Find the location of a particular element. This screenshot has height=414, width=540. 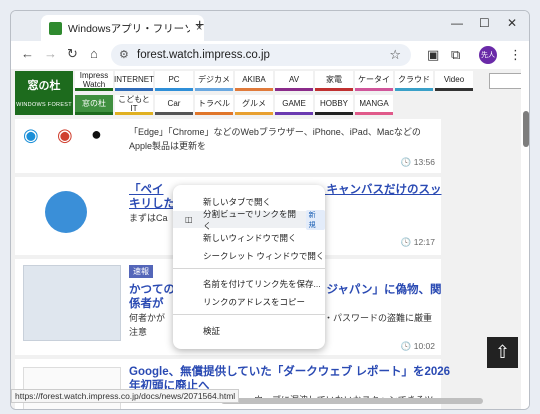

article-body-right: ID・パスワードの盗難に厳重 is located at coordinates (374, 318).